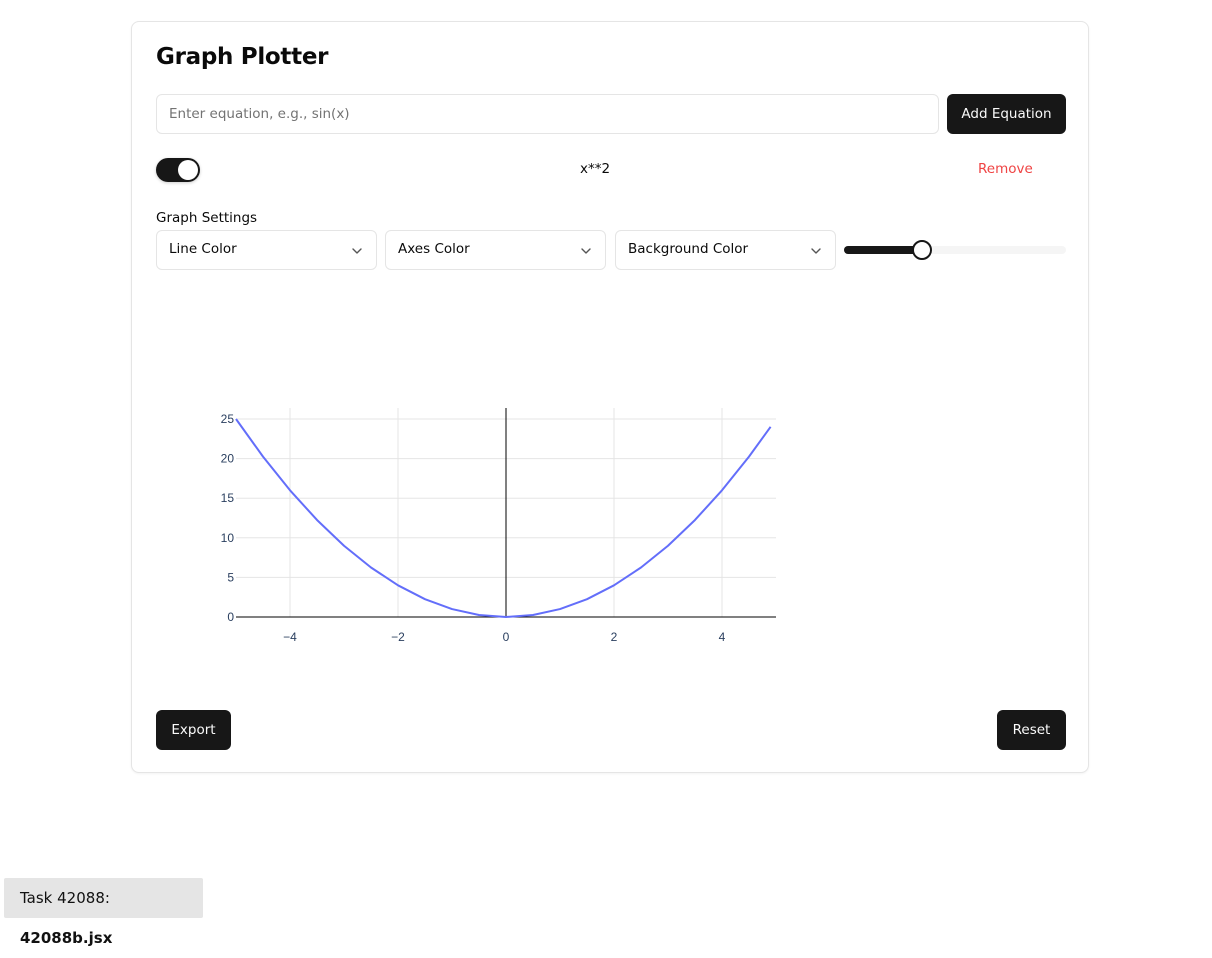 The width and height of the screenshot is (1212, 958). What do you see at coordinates (228, 459) in the screenshot?
I see `y-tick-label: 20` at bounding box center [228, 459].